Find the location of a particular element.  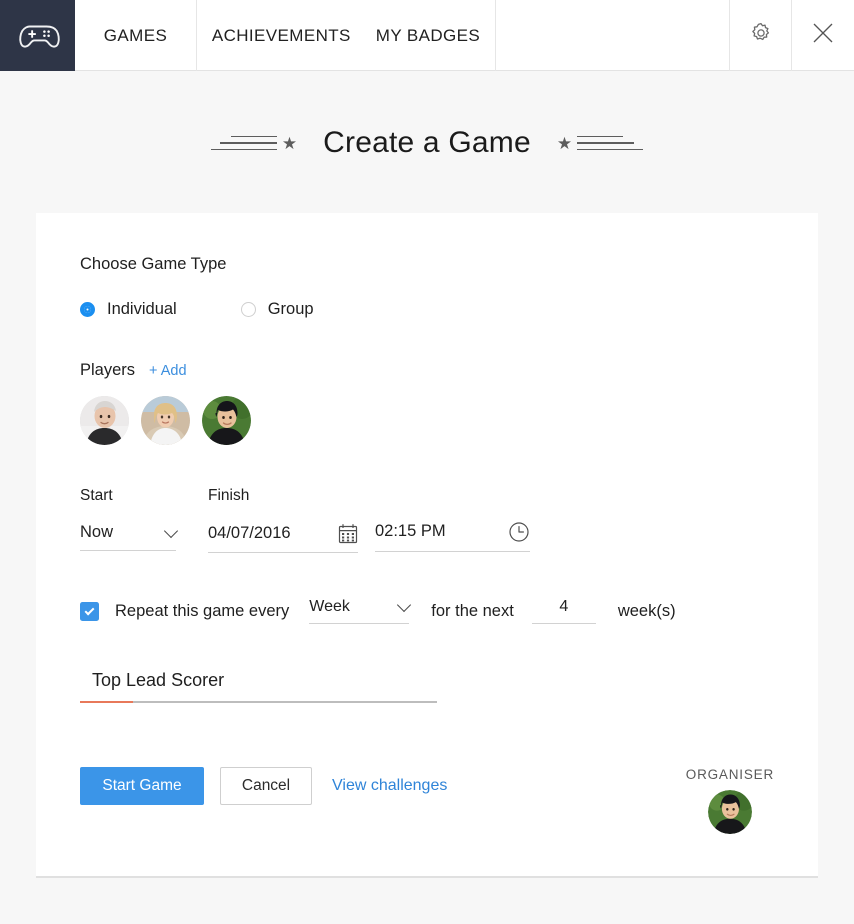

gear-icon is located at coordinates (761, 35).